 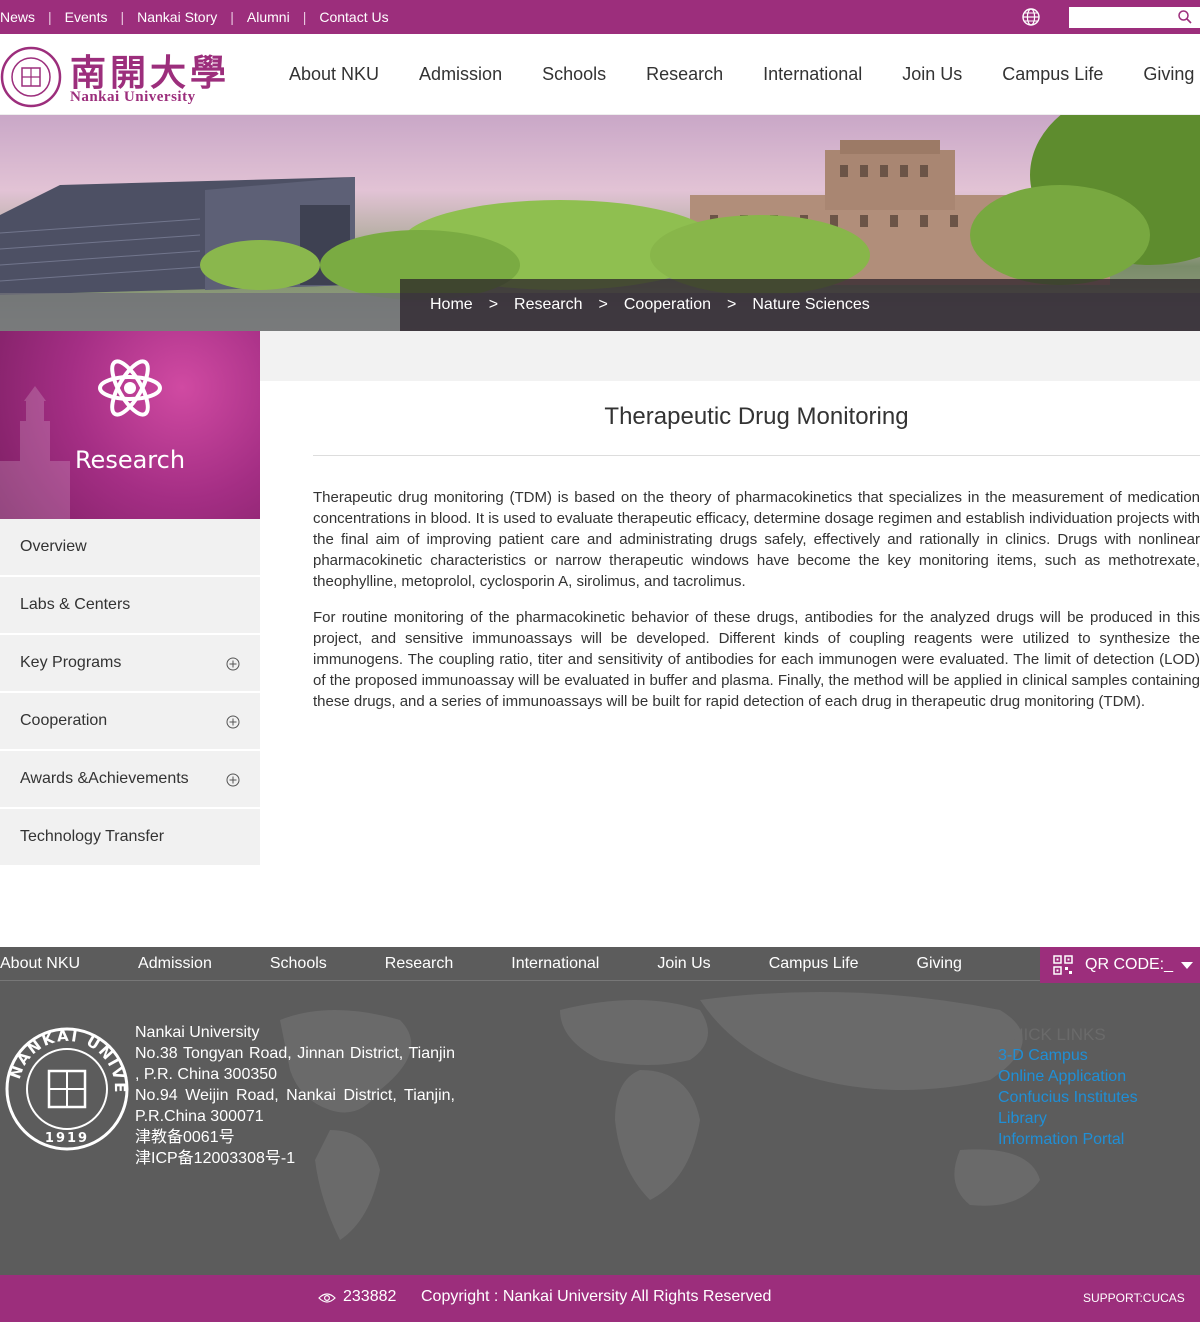 I want to click on quick-links-title: QUICK LINKS, so click(x=1052, y=1034).